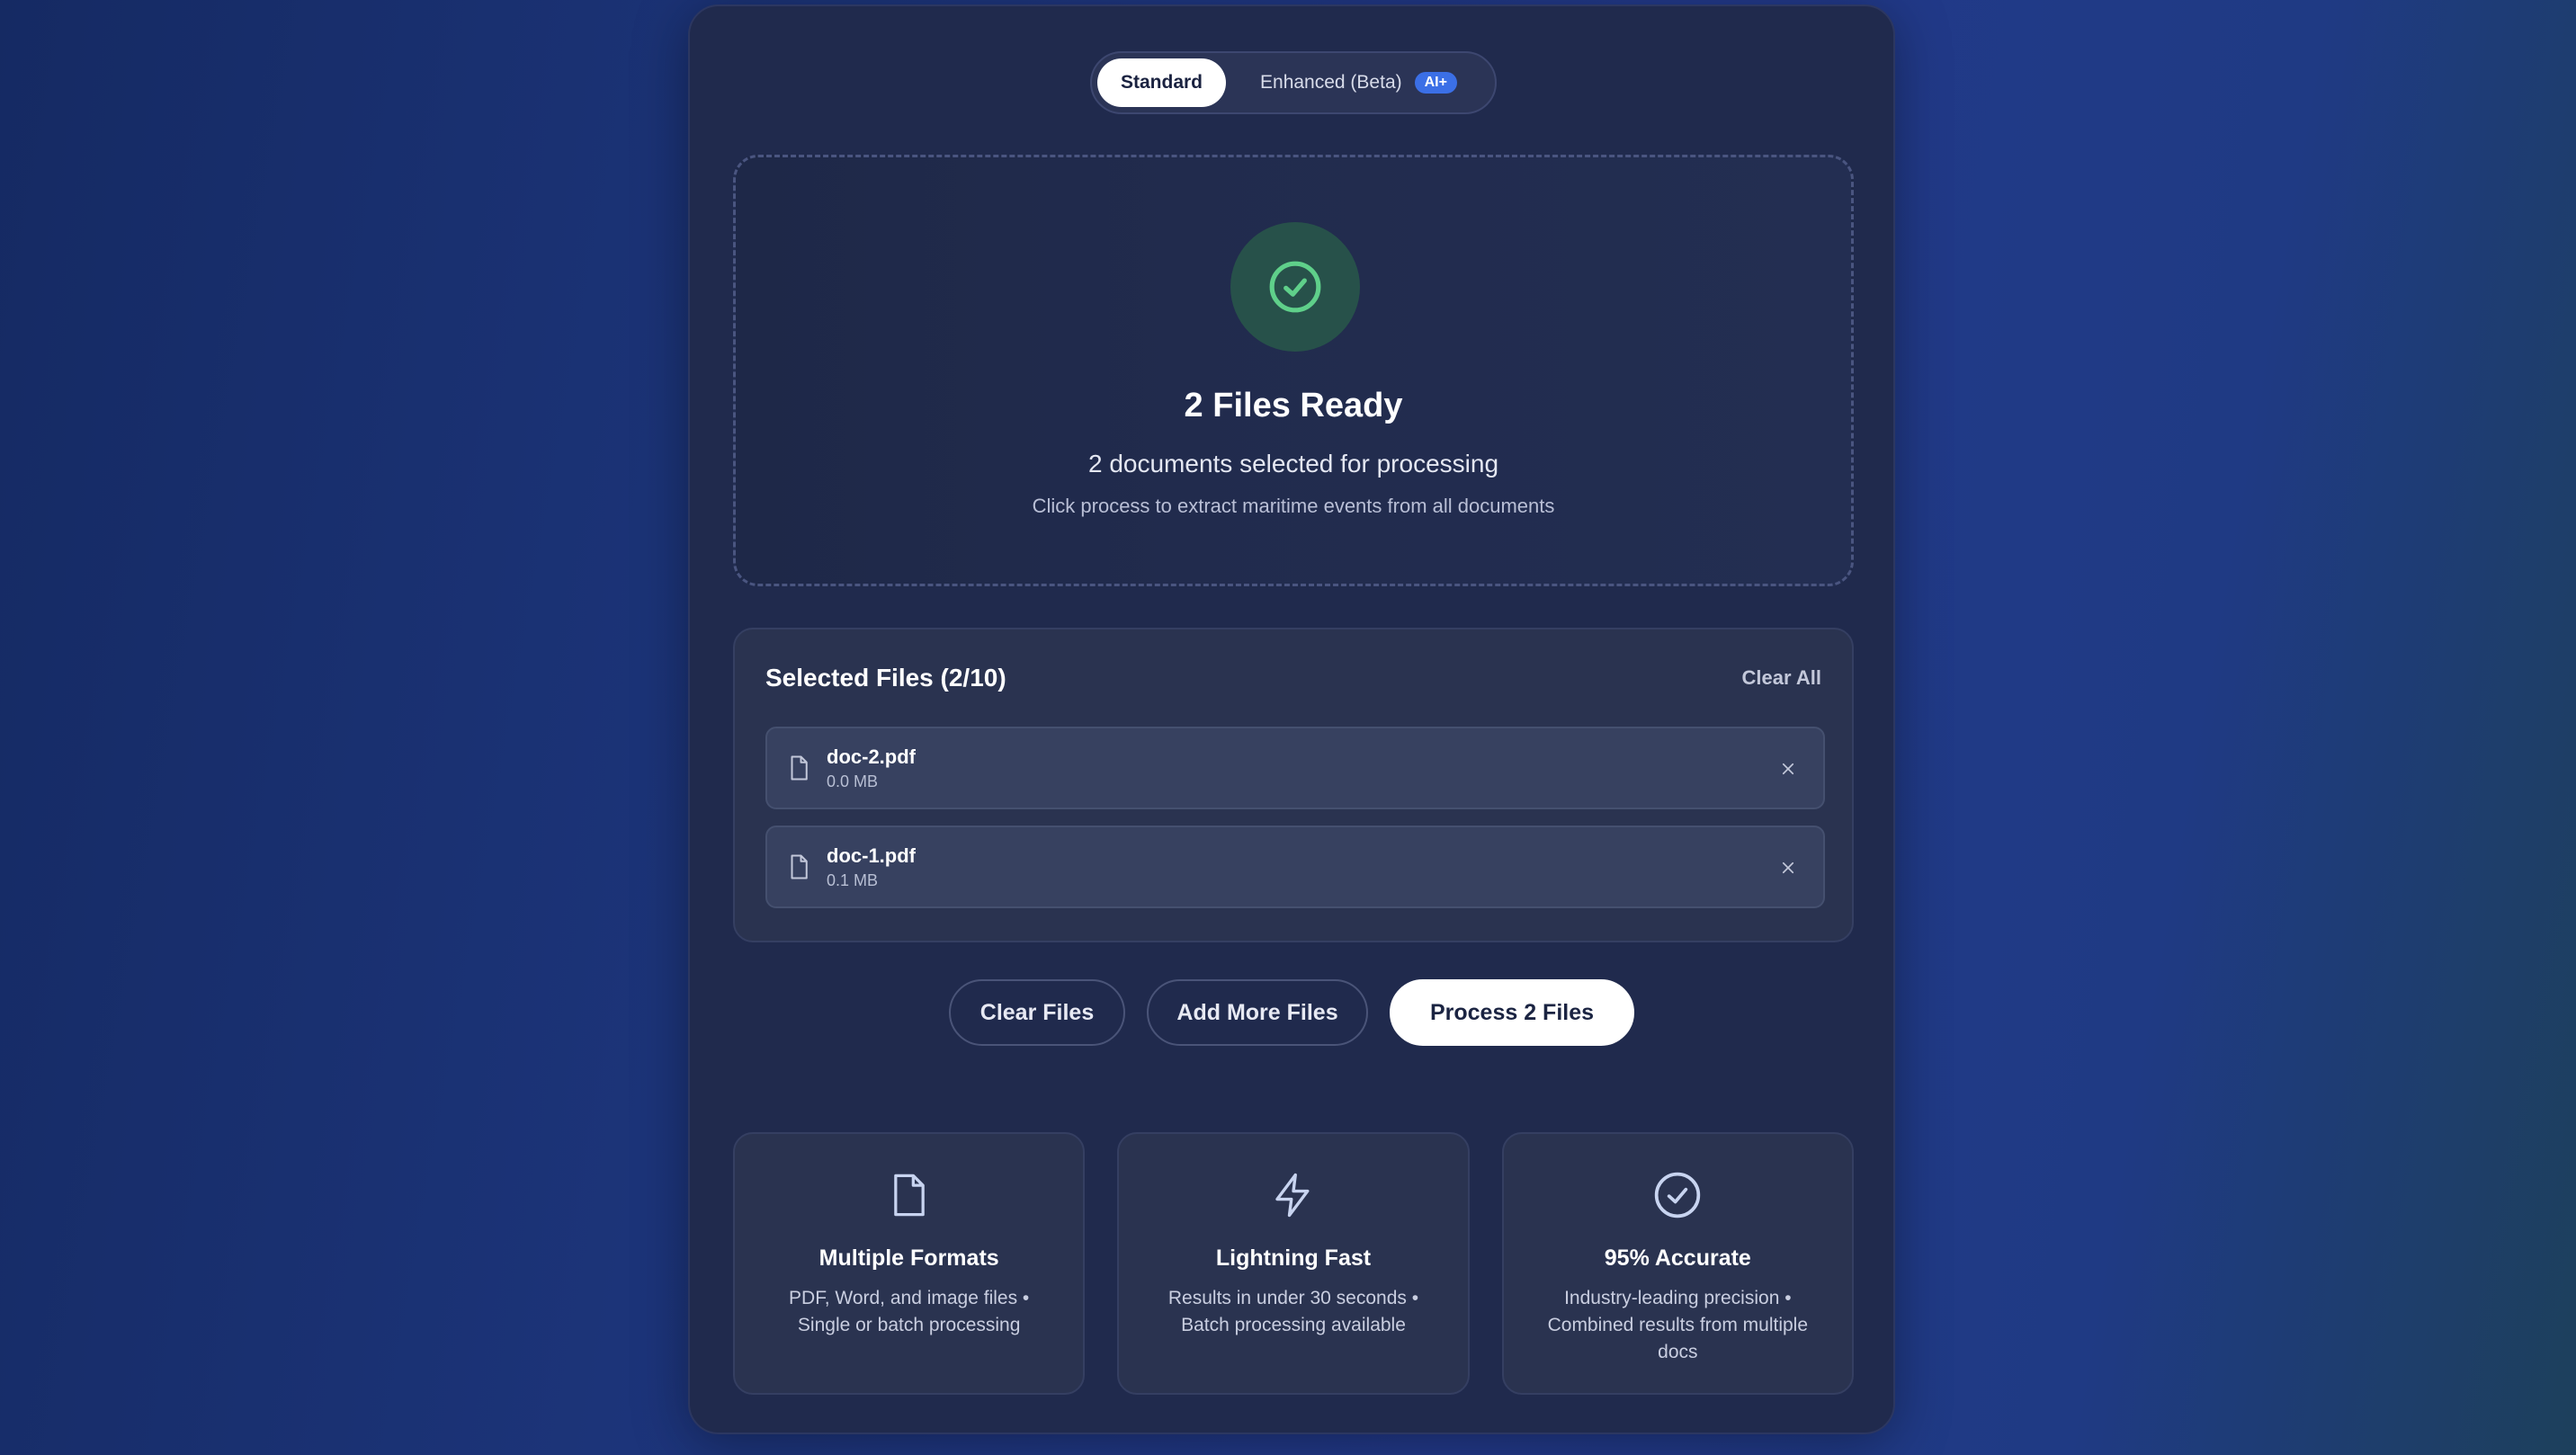 This screenshot has height=1455, width=2576. Describe the element at coordinates (885, 678) in the screenshot. I see `selected-files-title: Selected Files (2/10)` at that location.